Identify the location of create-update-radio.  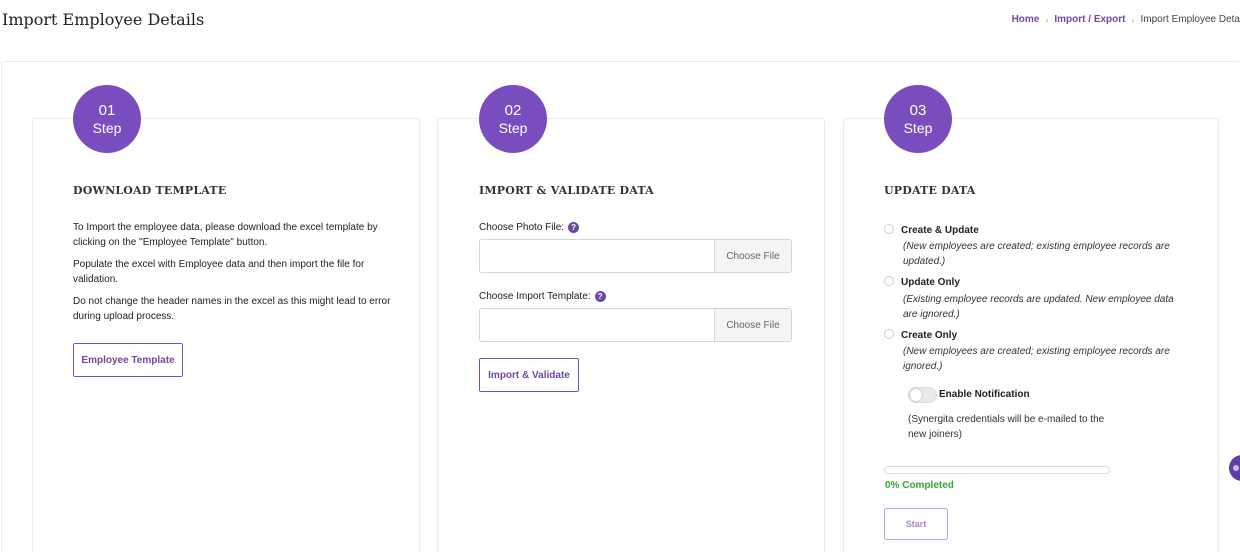
(889, 229).